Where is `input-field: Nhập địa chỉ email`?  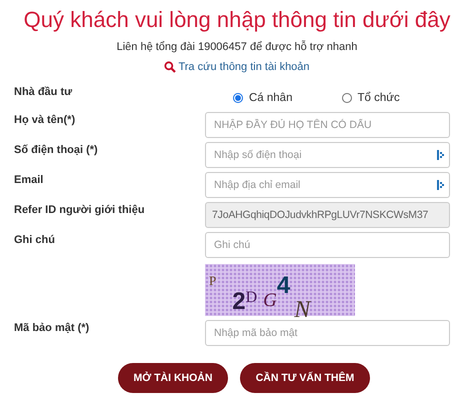 input-field: Nhập địa chỉ email is located at coordinates (327, 185).